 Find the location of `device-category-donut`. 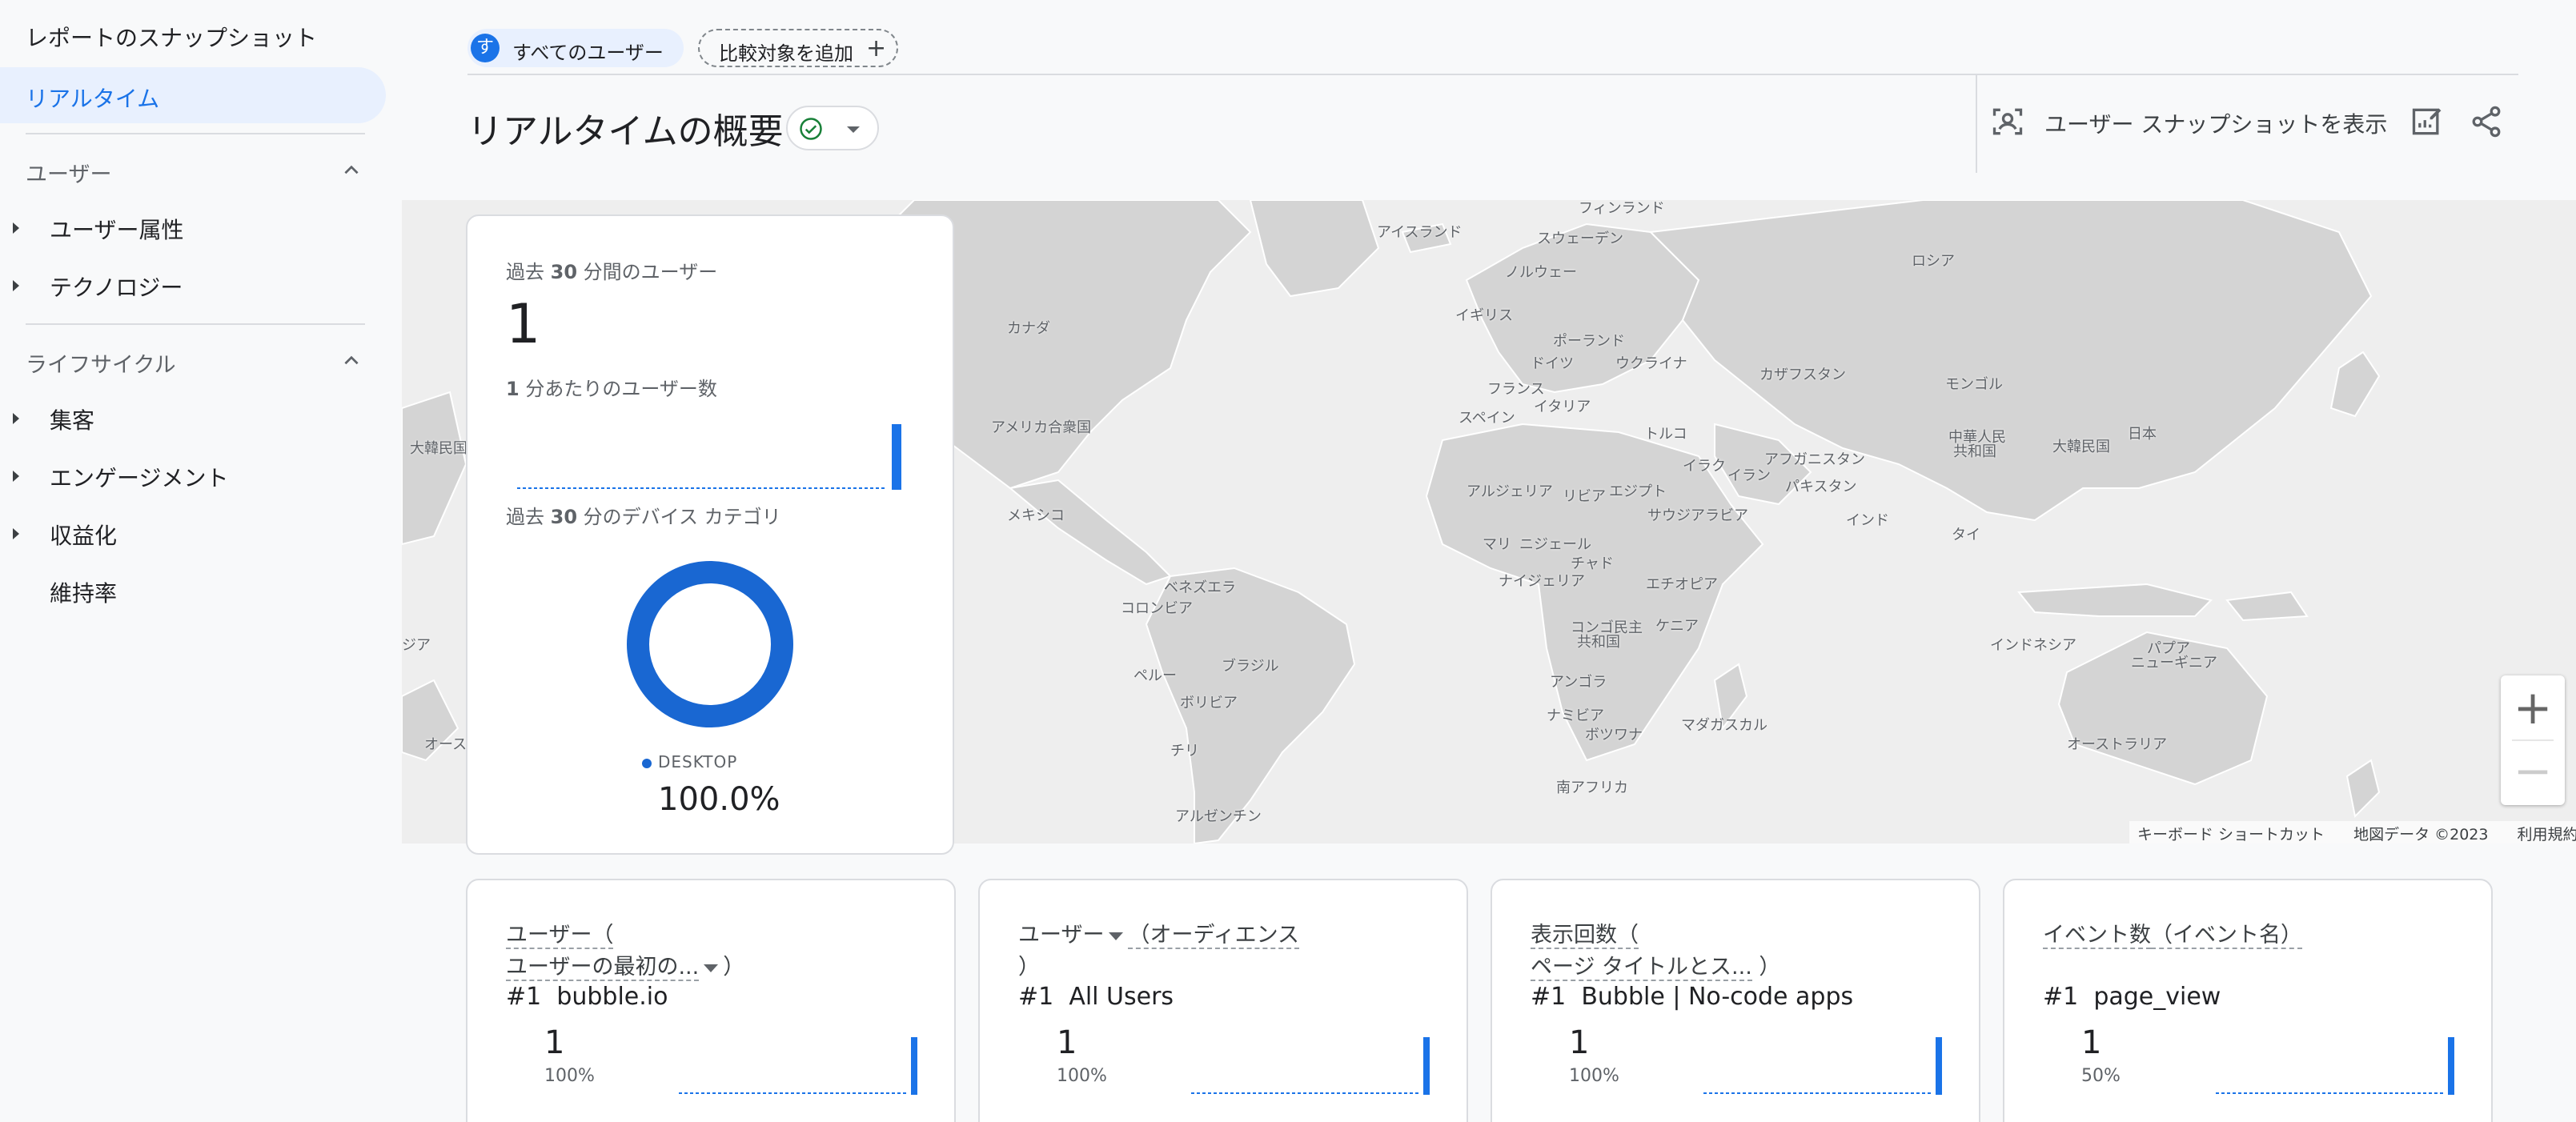

device-category-donut is located at coordinates (710, 644).